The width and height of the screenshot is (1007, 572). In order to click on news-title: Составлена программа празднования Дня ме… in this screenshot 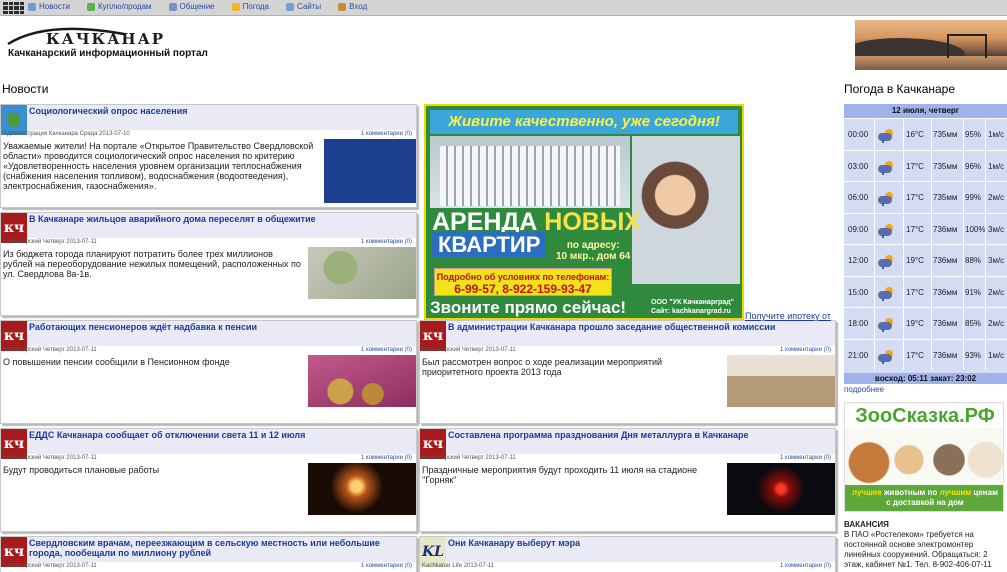, I will do `click(638, 435)`.